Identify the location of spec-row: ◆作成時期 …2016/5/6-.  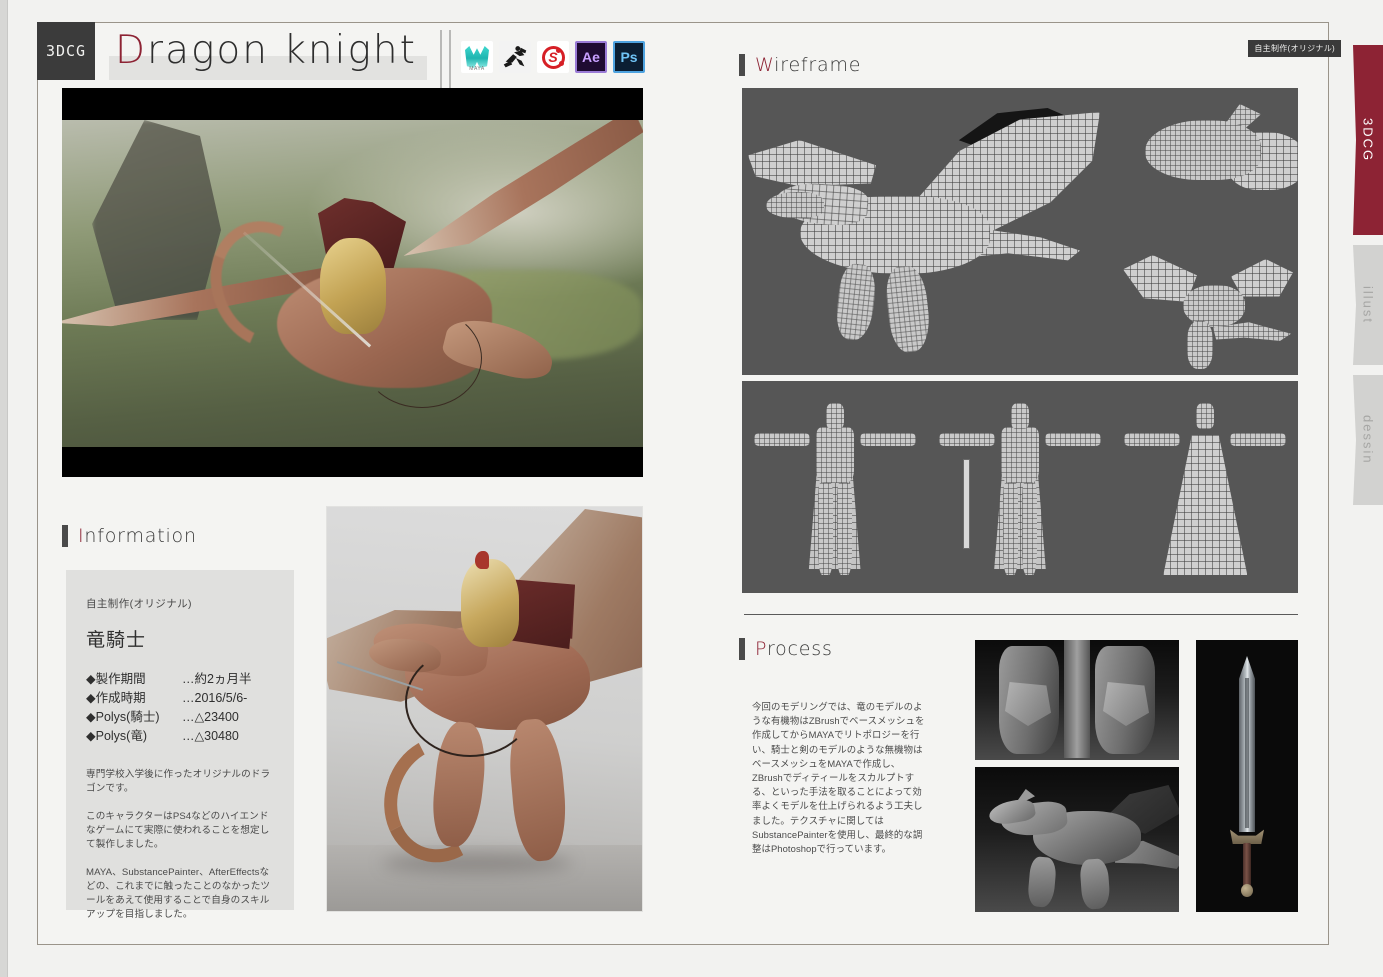
(180, 698).